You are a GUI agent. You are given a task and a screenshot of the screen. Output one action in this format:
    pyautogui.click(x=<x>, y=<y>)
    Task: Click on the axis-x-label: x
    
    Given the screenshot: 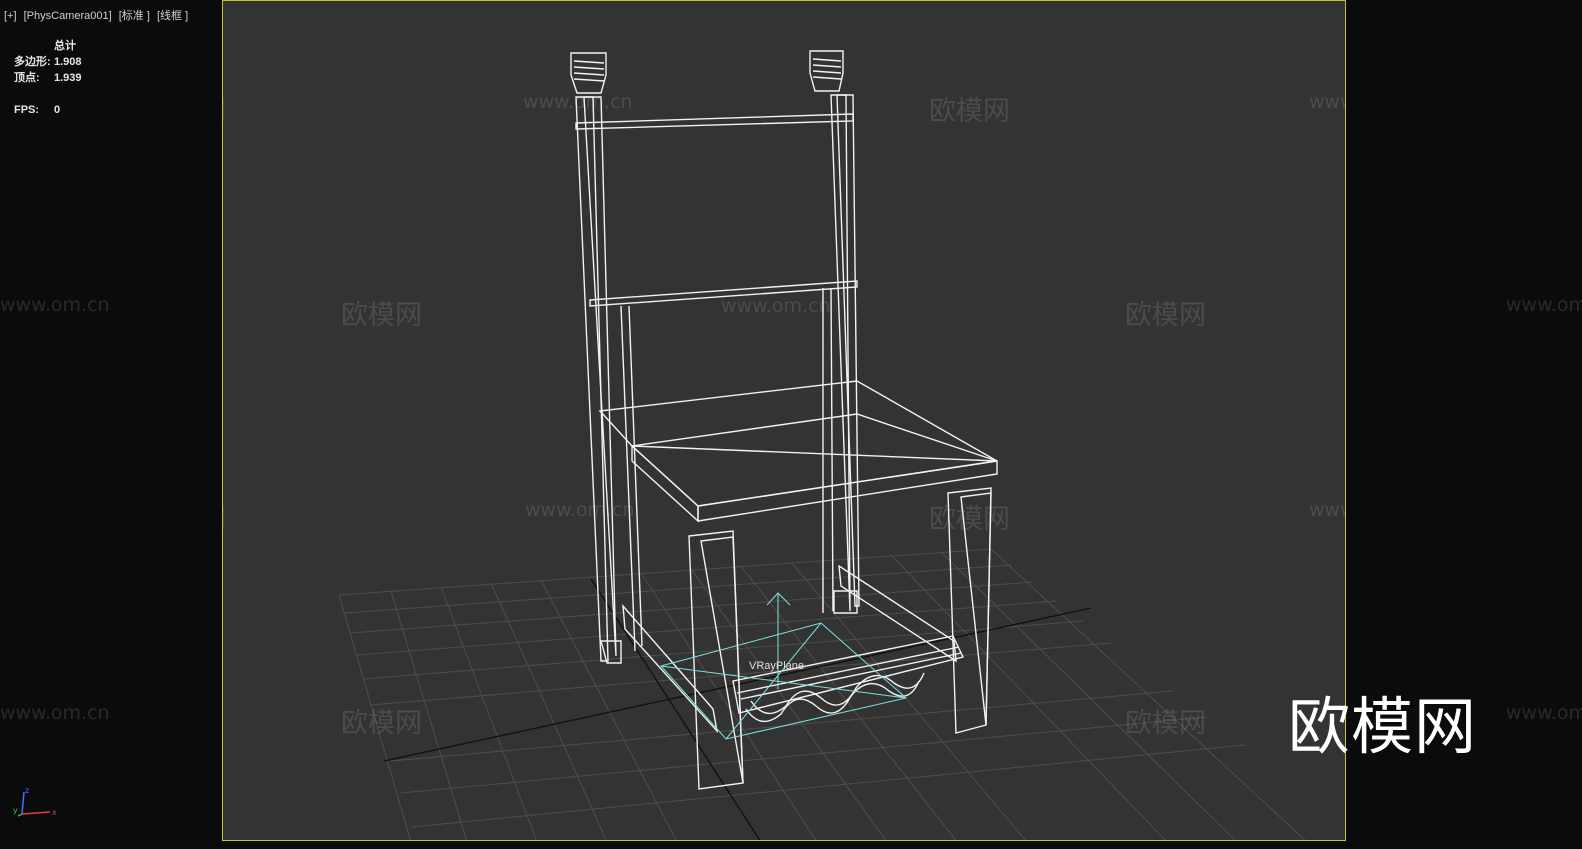 What is the action you would take?
    pyautogui.click(x=54, y=812)
    